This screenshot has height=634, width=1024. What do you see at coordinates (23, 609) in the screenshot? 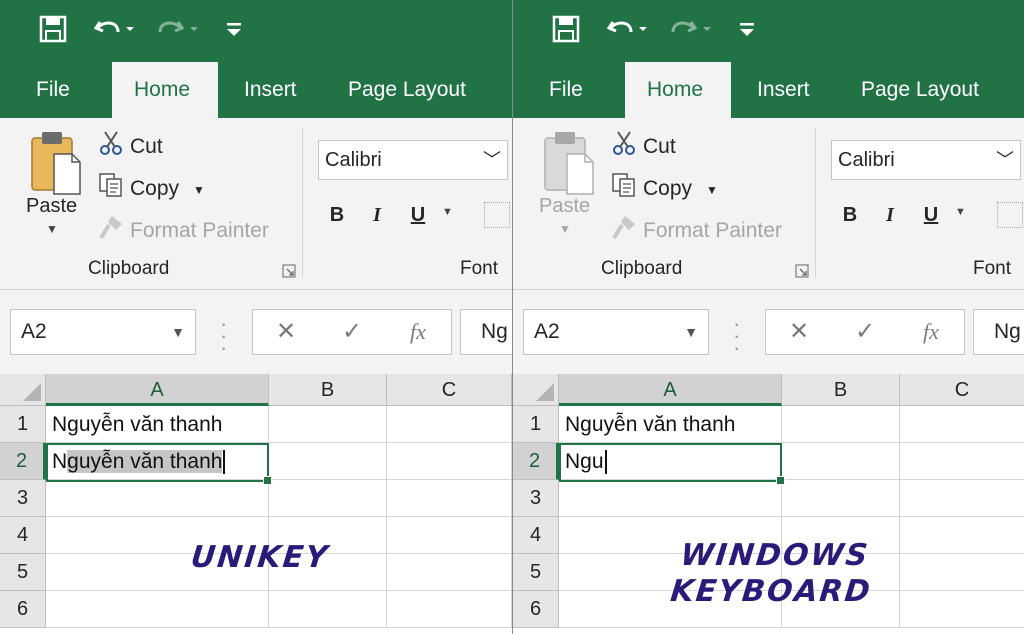
I see `row-header-6: 6` at bounding box center [23, 609].